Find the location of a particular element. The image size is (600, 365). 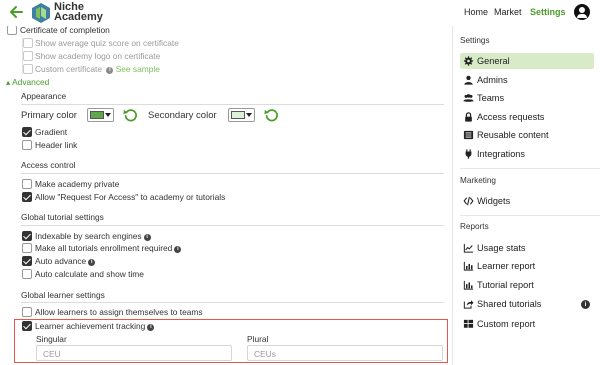

singular-input: CEU is located at coordinates (134, 353).